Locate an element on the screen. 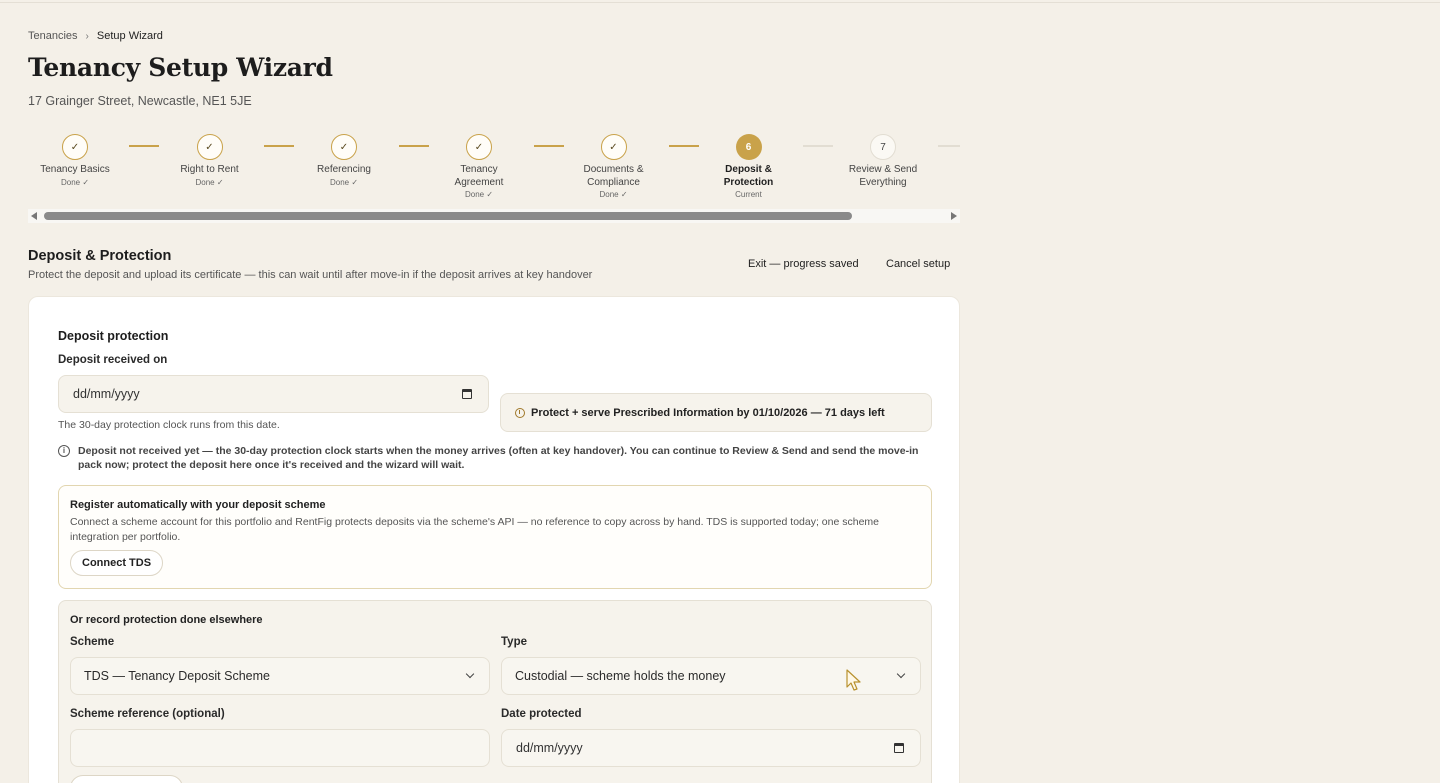 This screenshot has height=783, width=1440. exit-progress-saved-button: Exit — progress saved is located at coordinates (803, 264).